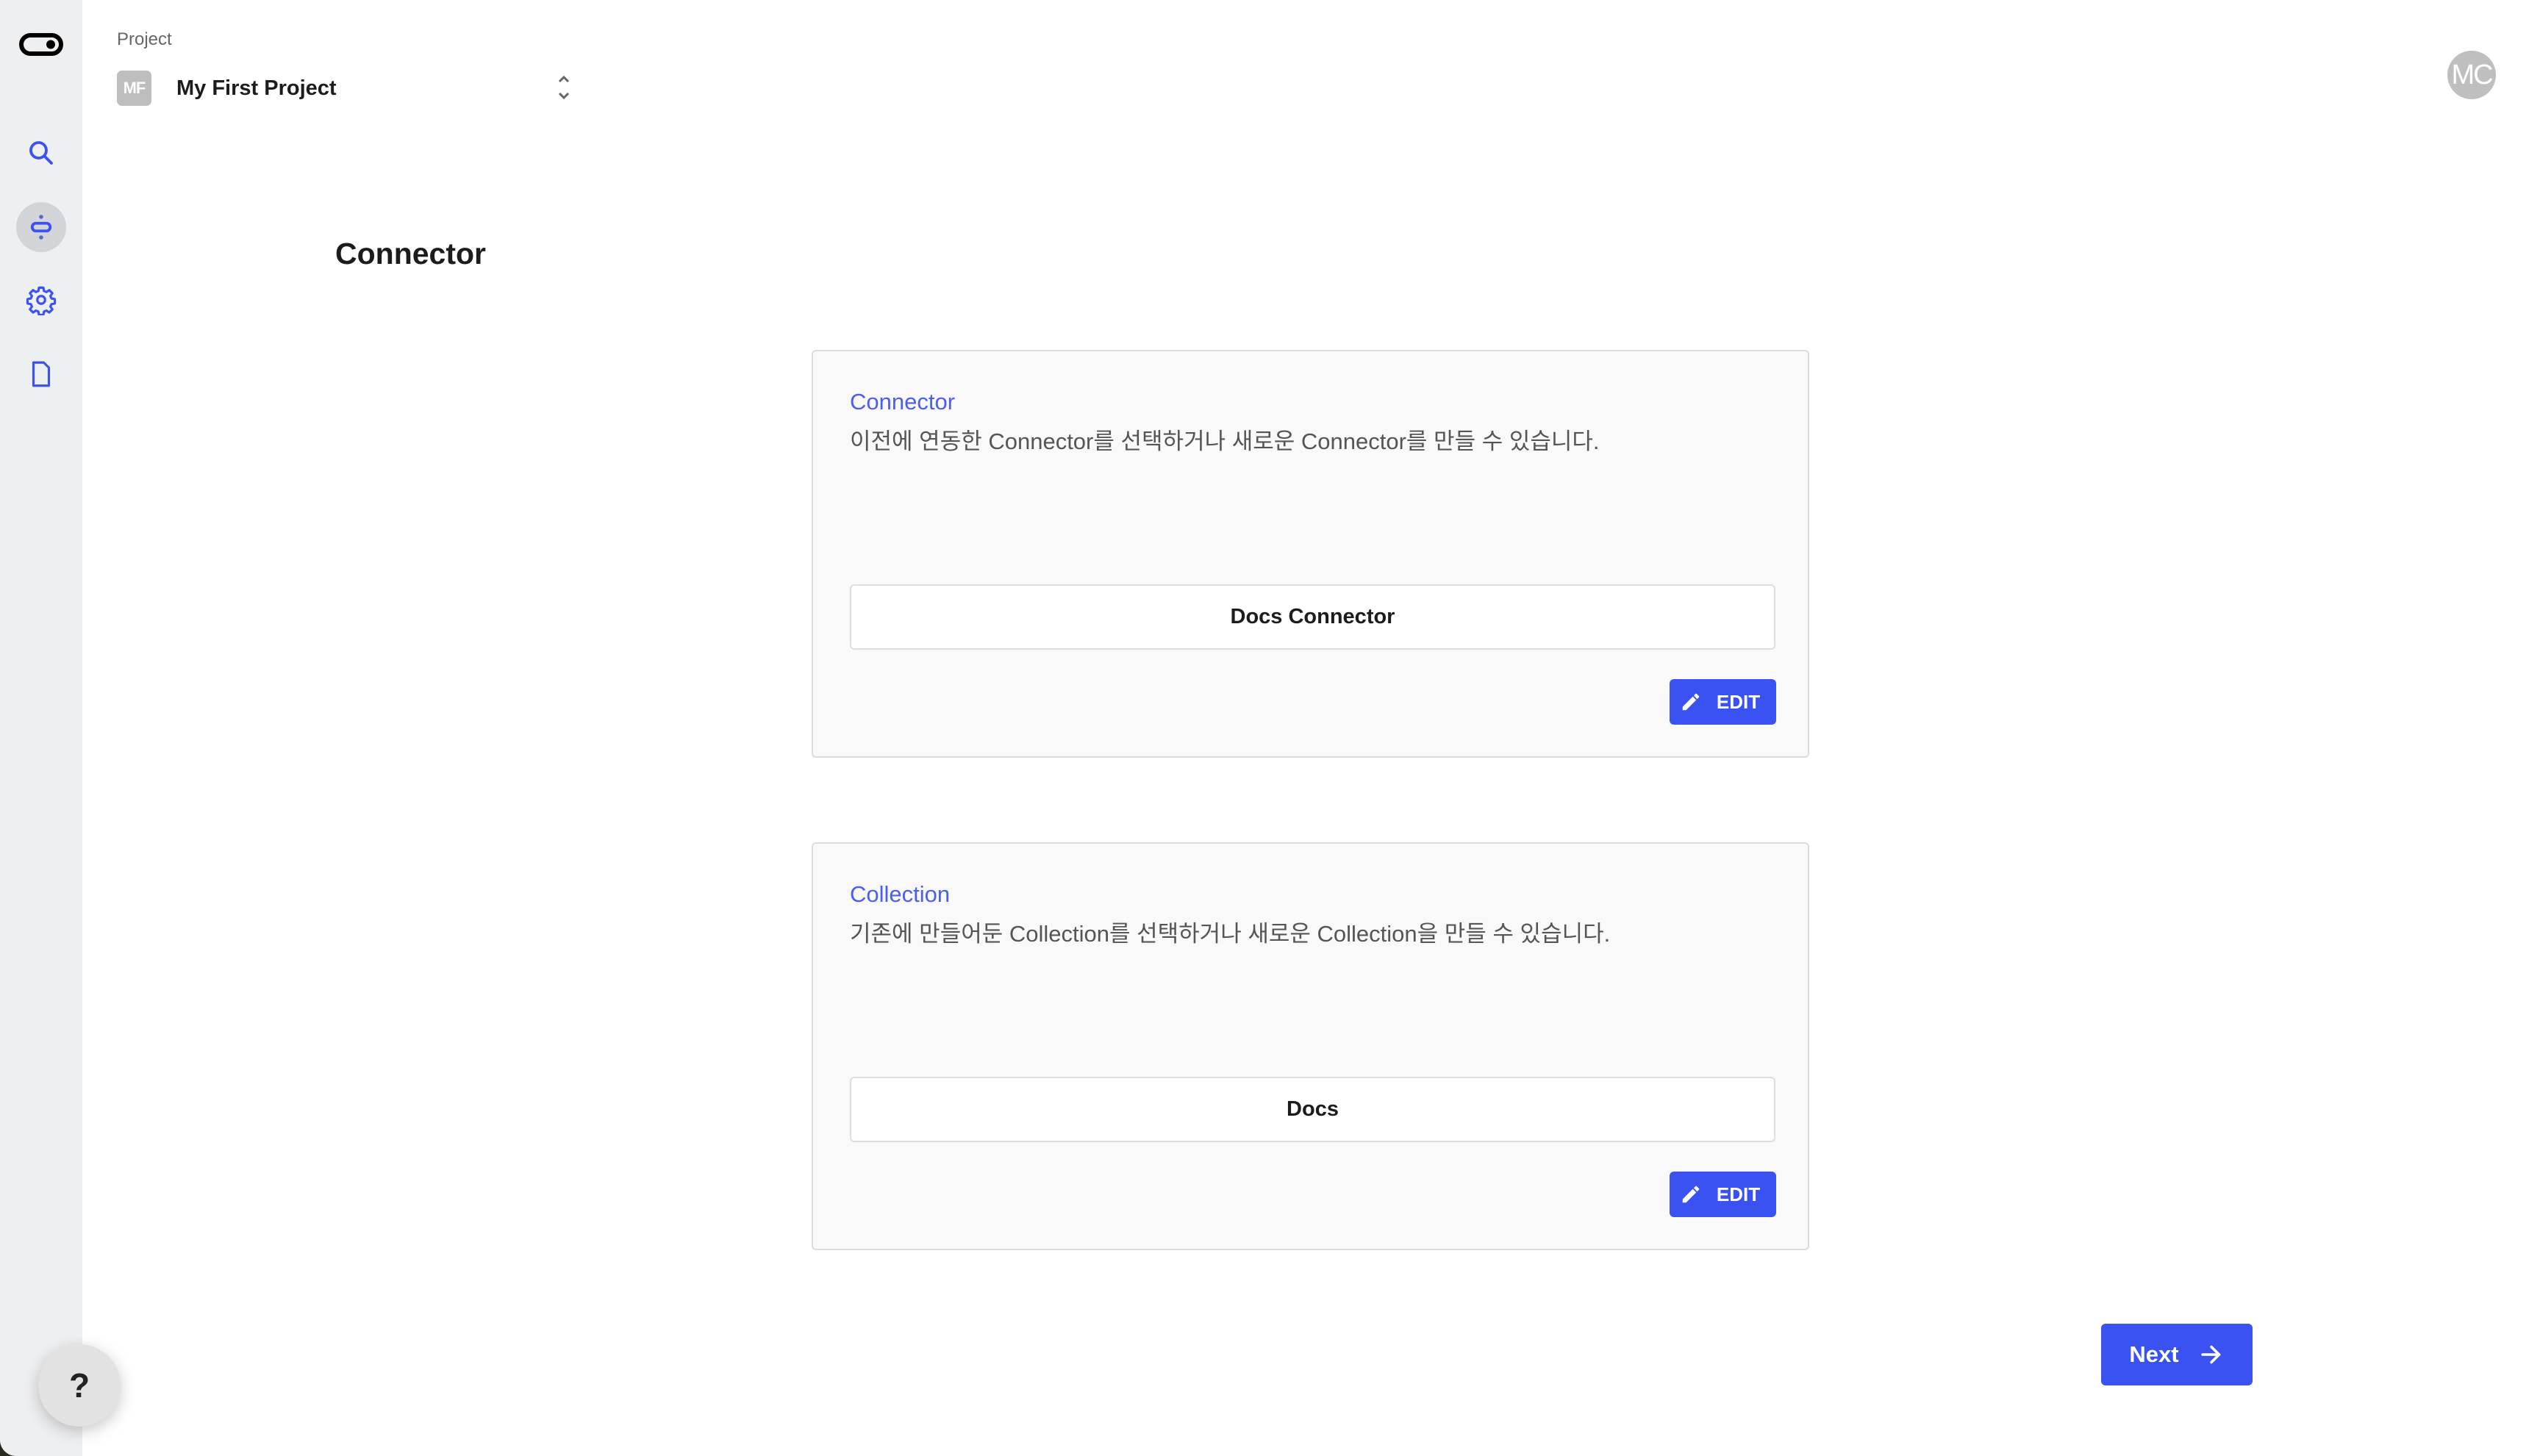 This screenshot has width=2540, height=1456. What do you see at coordinates (345, 88) in the screenshot?
I see `project-selector: MF My First Project` at bounding box center [345, 88].